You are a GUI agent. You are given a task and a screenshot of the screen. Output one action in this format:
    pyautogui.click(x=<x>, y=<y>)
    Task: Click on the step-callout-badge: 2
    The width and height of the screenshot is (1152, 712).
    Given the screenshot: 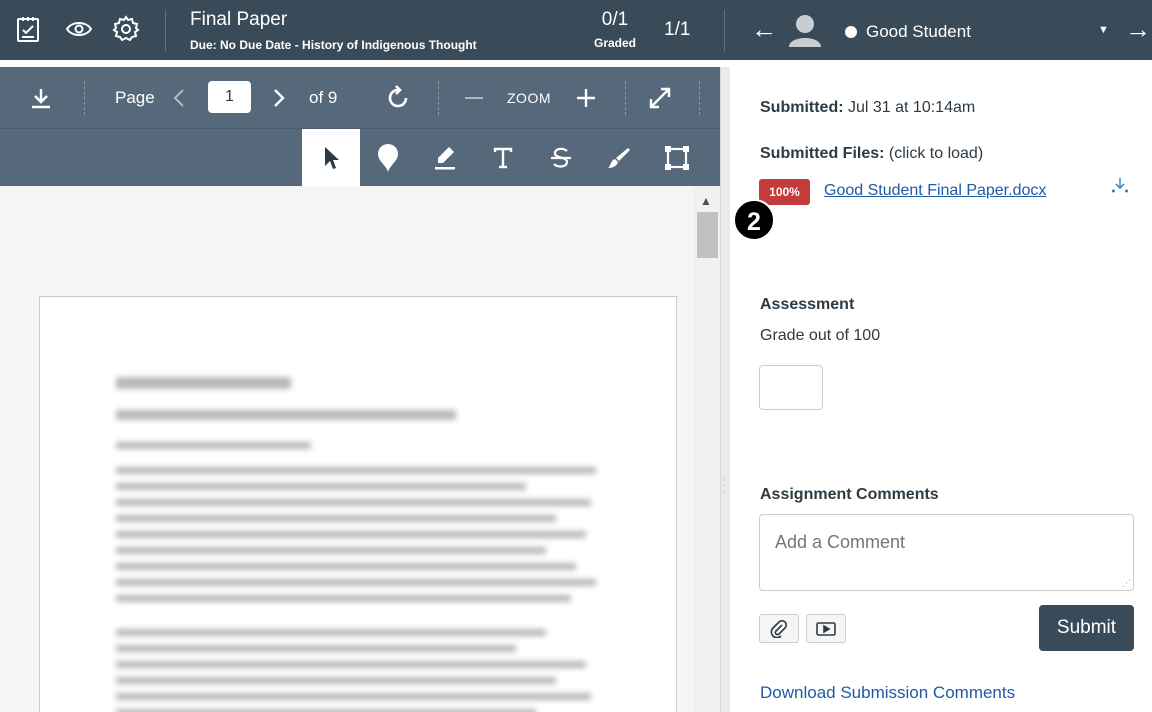 What is the action you would take?
    pyautogui.click(x=754, y=220)
    